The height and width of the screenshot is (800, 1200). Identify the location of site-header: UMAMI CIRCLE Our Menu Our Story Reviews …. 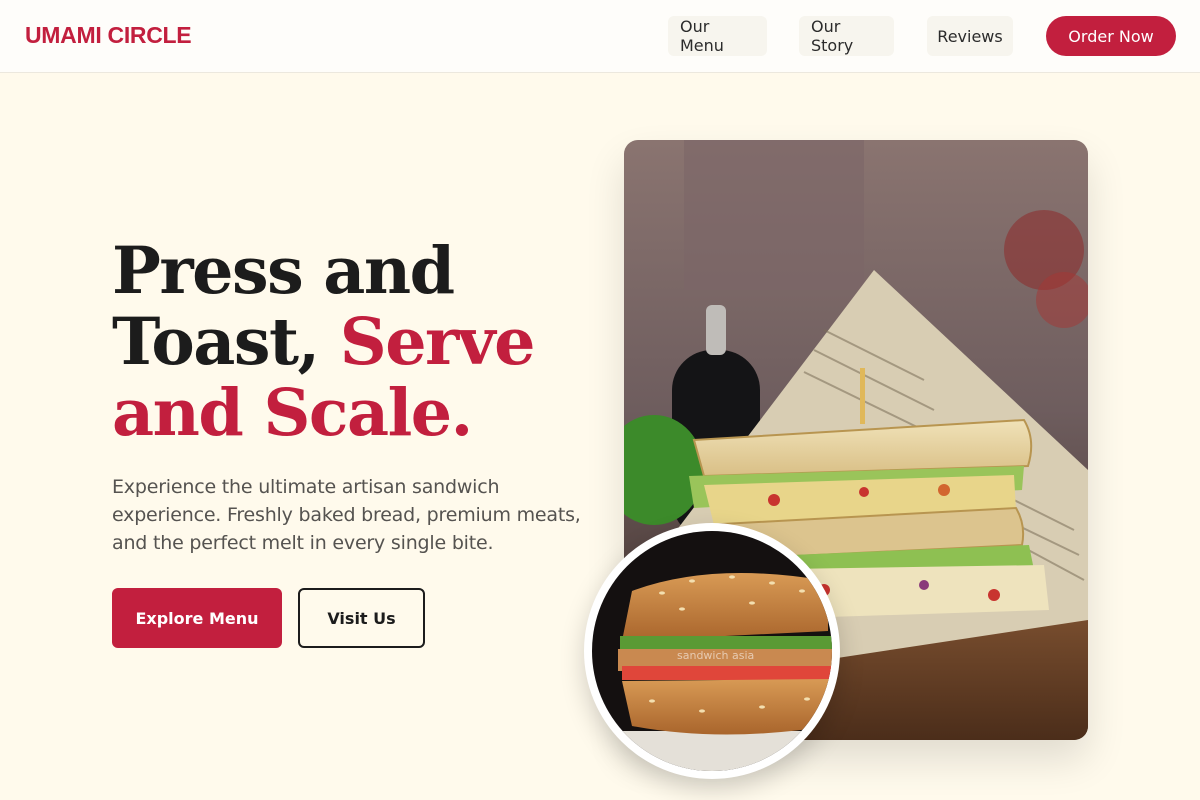
(600, 36).